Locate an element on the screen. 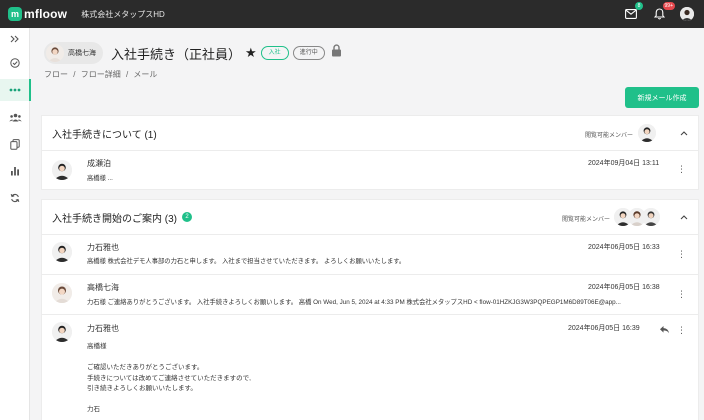 This screenshot has width=704, height=420. breadcrumb-flow: フロー is located at coordinates (56, 74).